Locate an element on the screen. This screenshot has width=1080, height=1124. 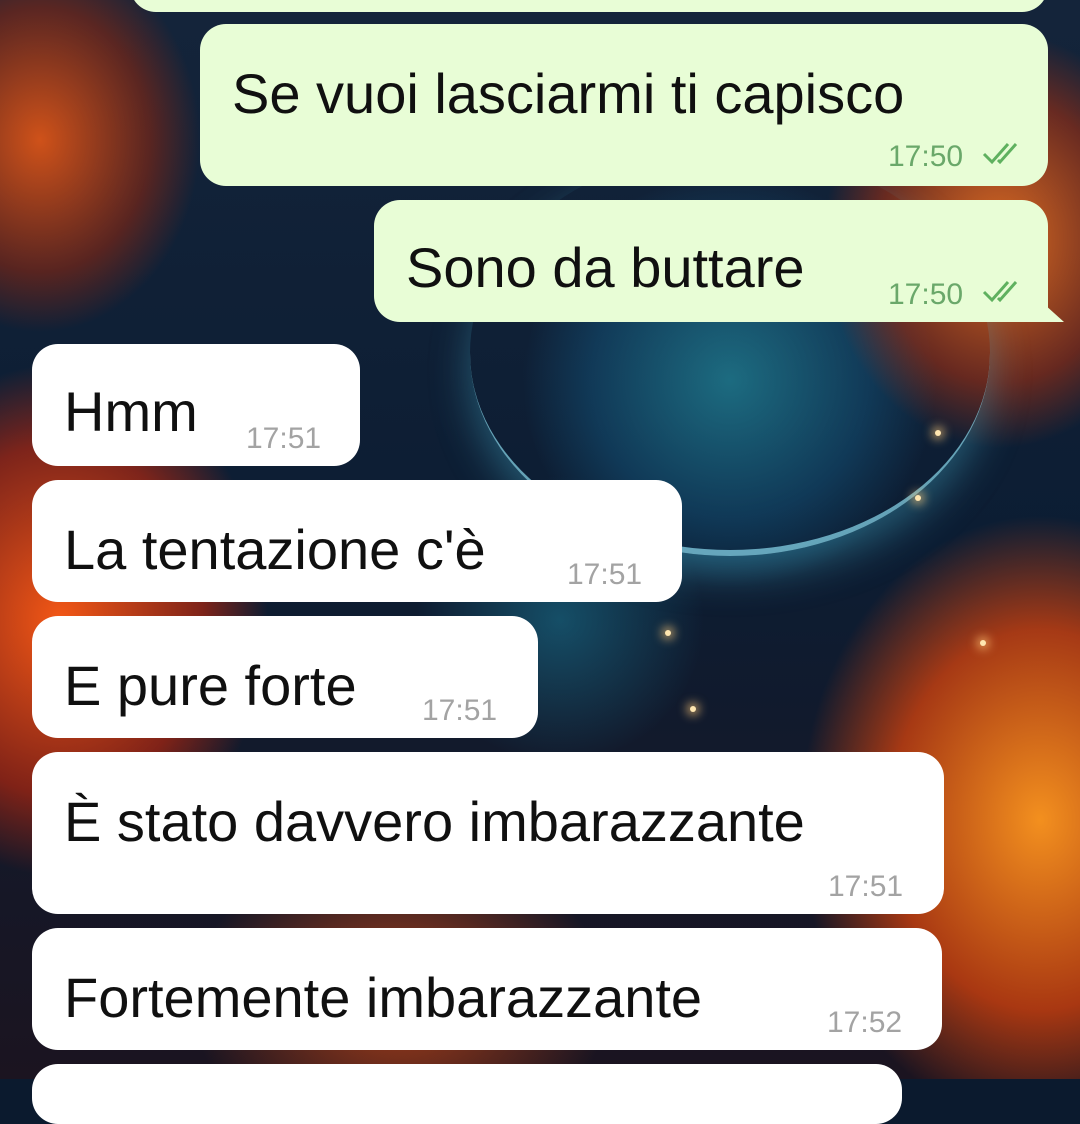
message-bubble-incoming: Hmm 17:51 is located at coordinates (196, 405).